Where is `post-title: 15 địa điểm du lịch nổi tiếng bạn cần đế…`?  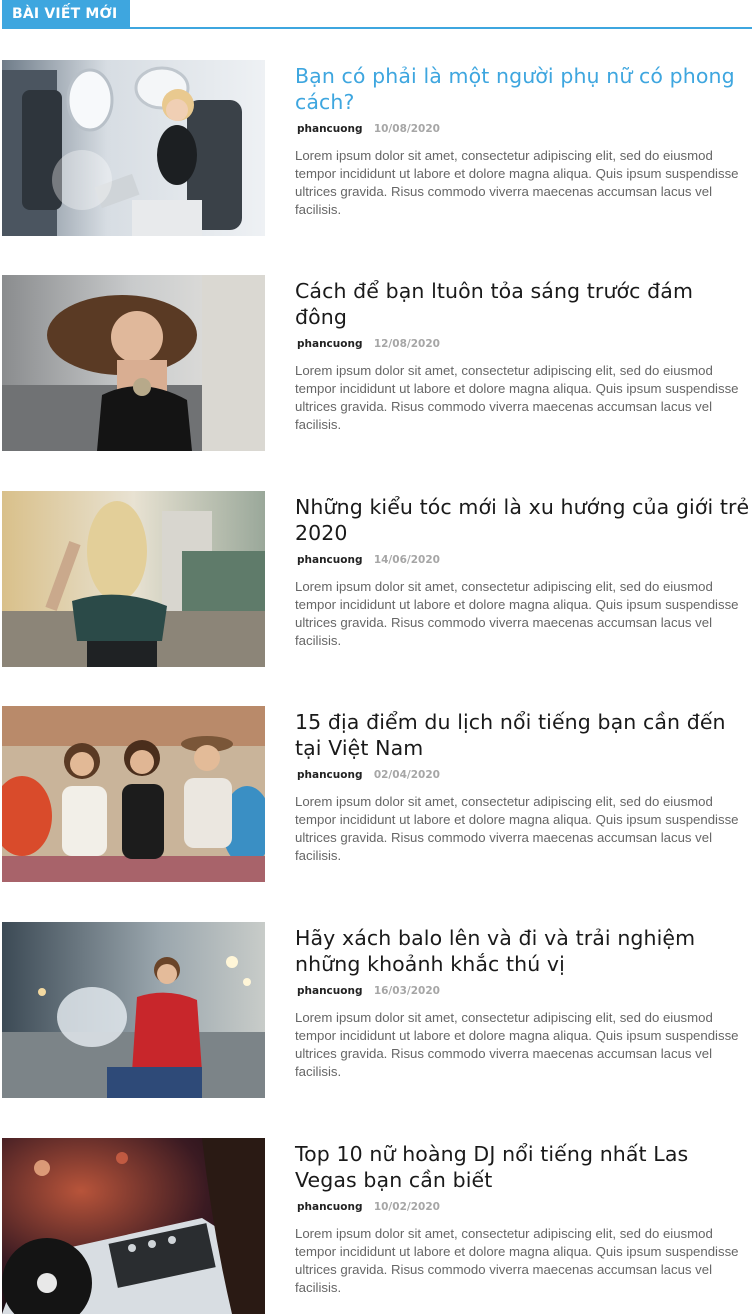 post-title: 15 địa điểm du lịch nổi tiếng bạn cần đế… is located at coordinates (522, 735).